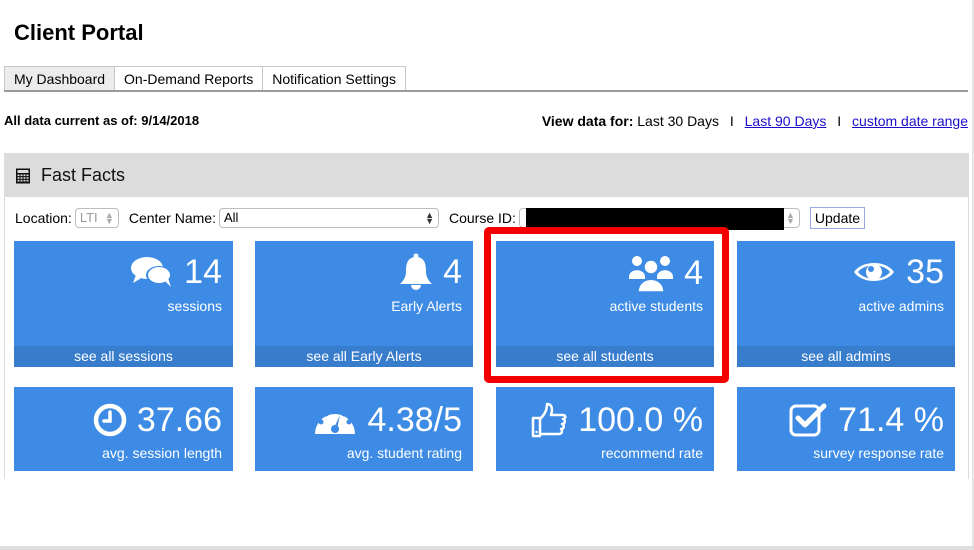 The image size is (974, 550). Describe the element at coordinates (925, 272) in the screenshot. I see `active-admins-value: 35` at that location.